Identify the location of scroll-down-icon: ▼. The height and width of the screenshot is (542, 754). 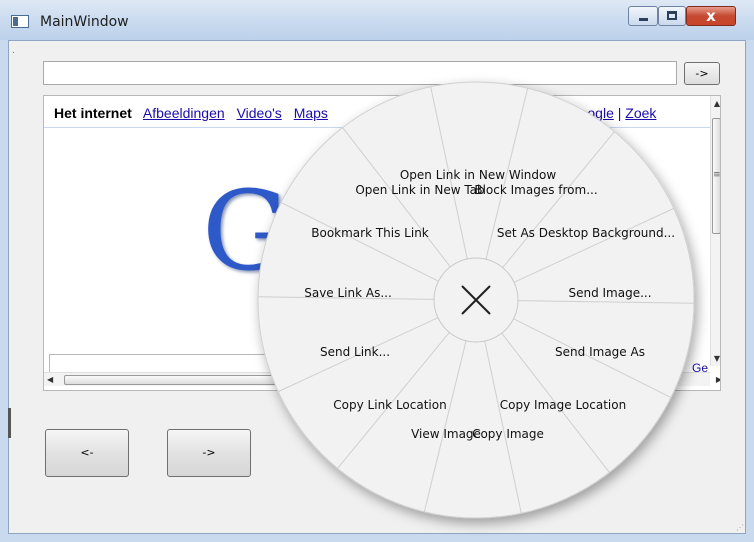
(715, 358).